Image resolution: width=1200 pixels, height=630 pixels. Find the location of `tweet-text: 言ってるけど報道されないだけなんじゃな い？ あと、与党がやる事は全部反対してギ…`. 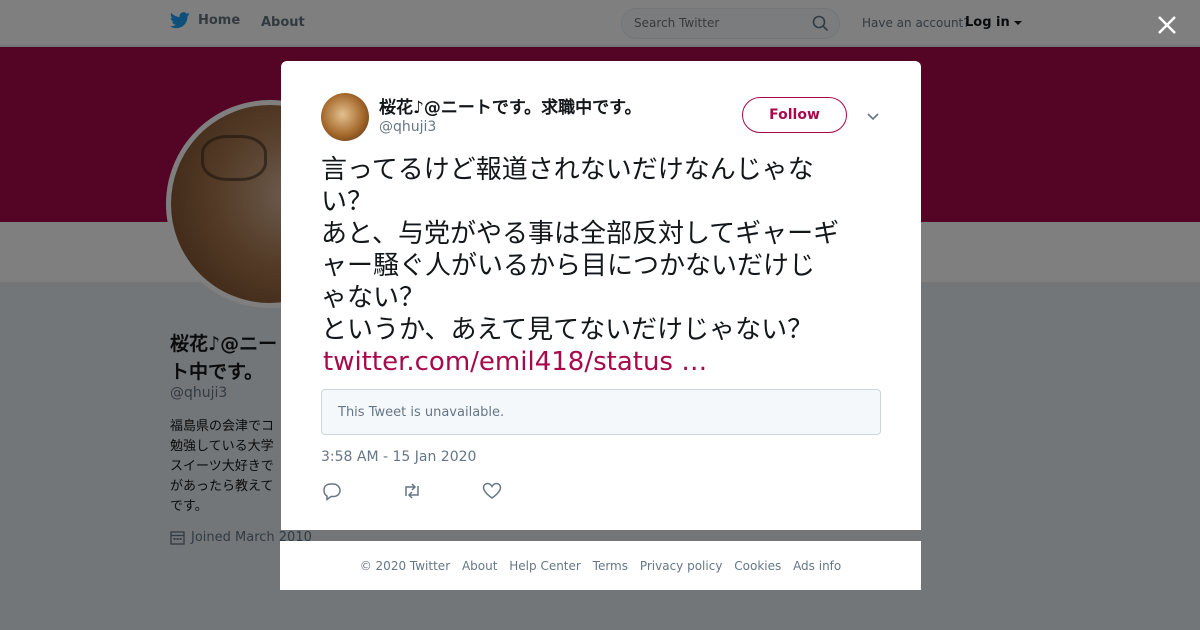

tweet-text: 言ってるけど報道されないだけなんじゃな い？ あと、与党がやる事は全部反対してギ… is located at coordinates (601, 250).